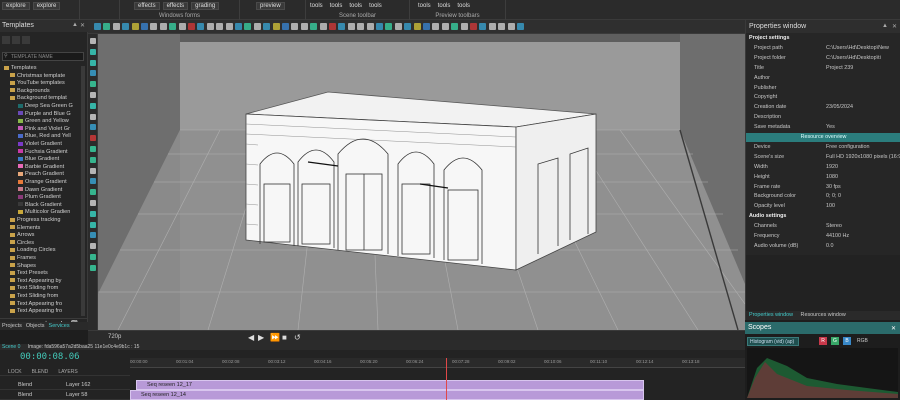 The height and width of the screenshot is (400, 900). What do you see at coordinates (823, 97) in the screenshot?
I see `property-row: Copyright` at bounding box center [823, 97].